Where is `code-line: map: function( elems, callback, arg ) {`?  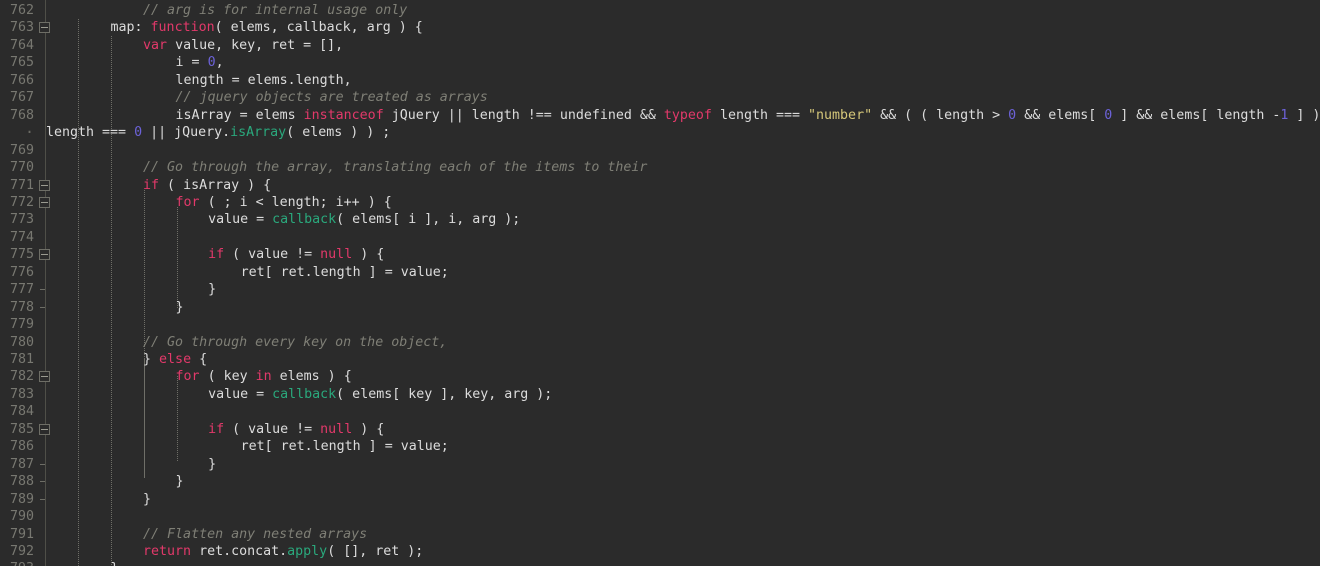
code-line: map: function( elems, callback, arg ) { is located at coordinates (267, 27).